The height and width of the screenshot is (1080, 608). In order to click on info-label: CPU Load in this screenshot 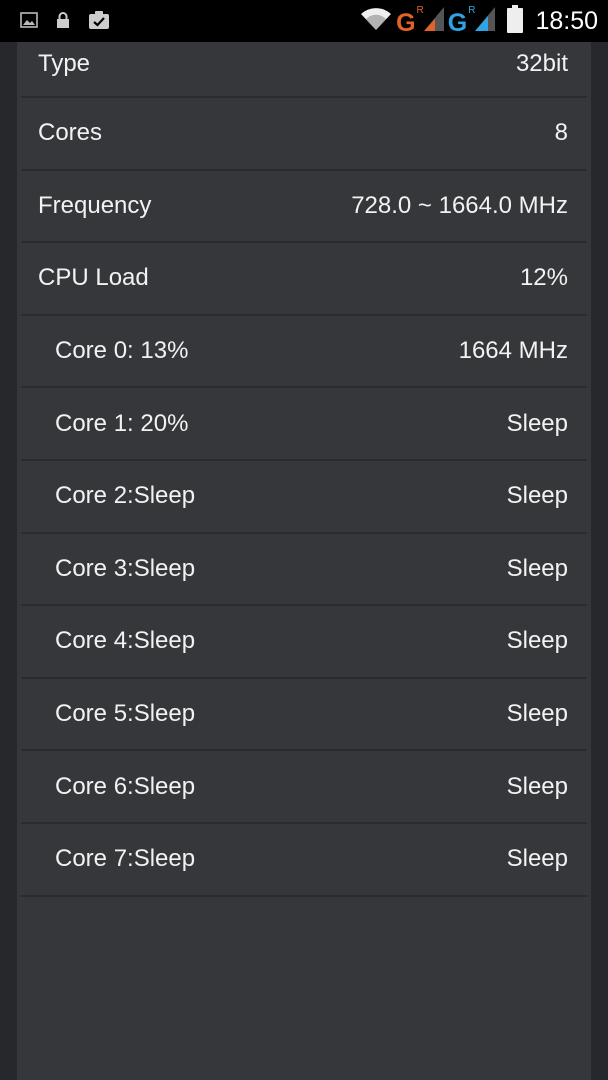, I will do `click(93, 278)`.